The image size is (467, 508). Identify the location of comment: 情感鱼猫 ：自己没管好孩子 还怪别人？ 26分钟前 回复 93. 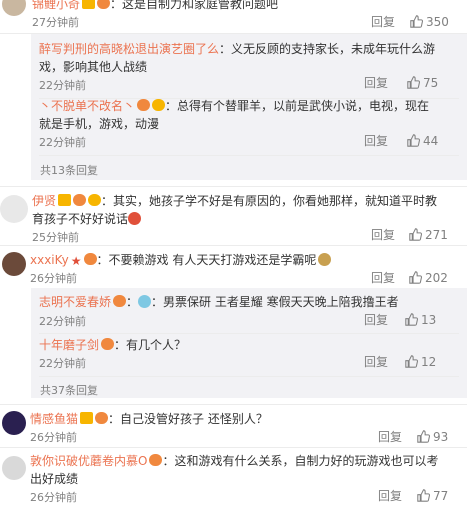
(233, 425).